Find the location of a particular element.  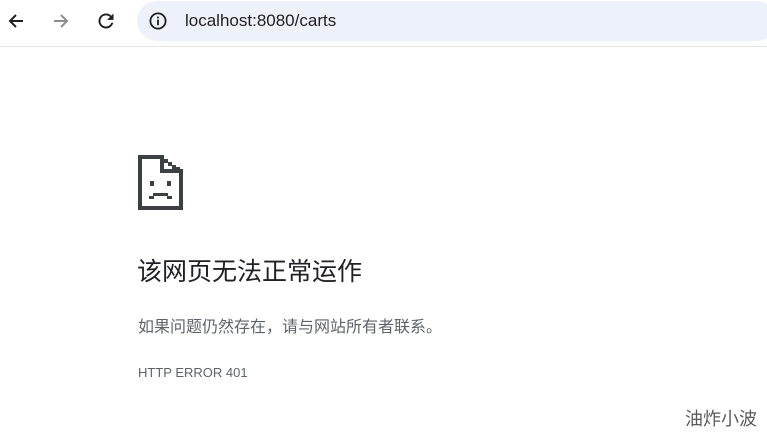

address-bar: localhost:8080/carts is located at coordinates (452, 21).